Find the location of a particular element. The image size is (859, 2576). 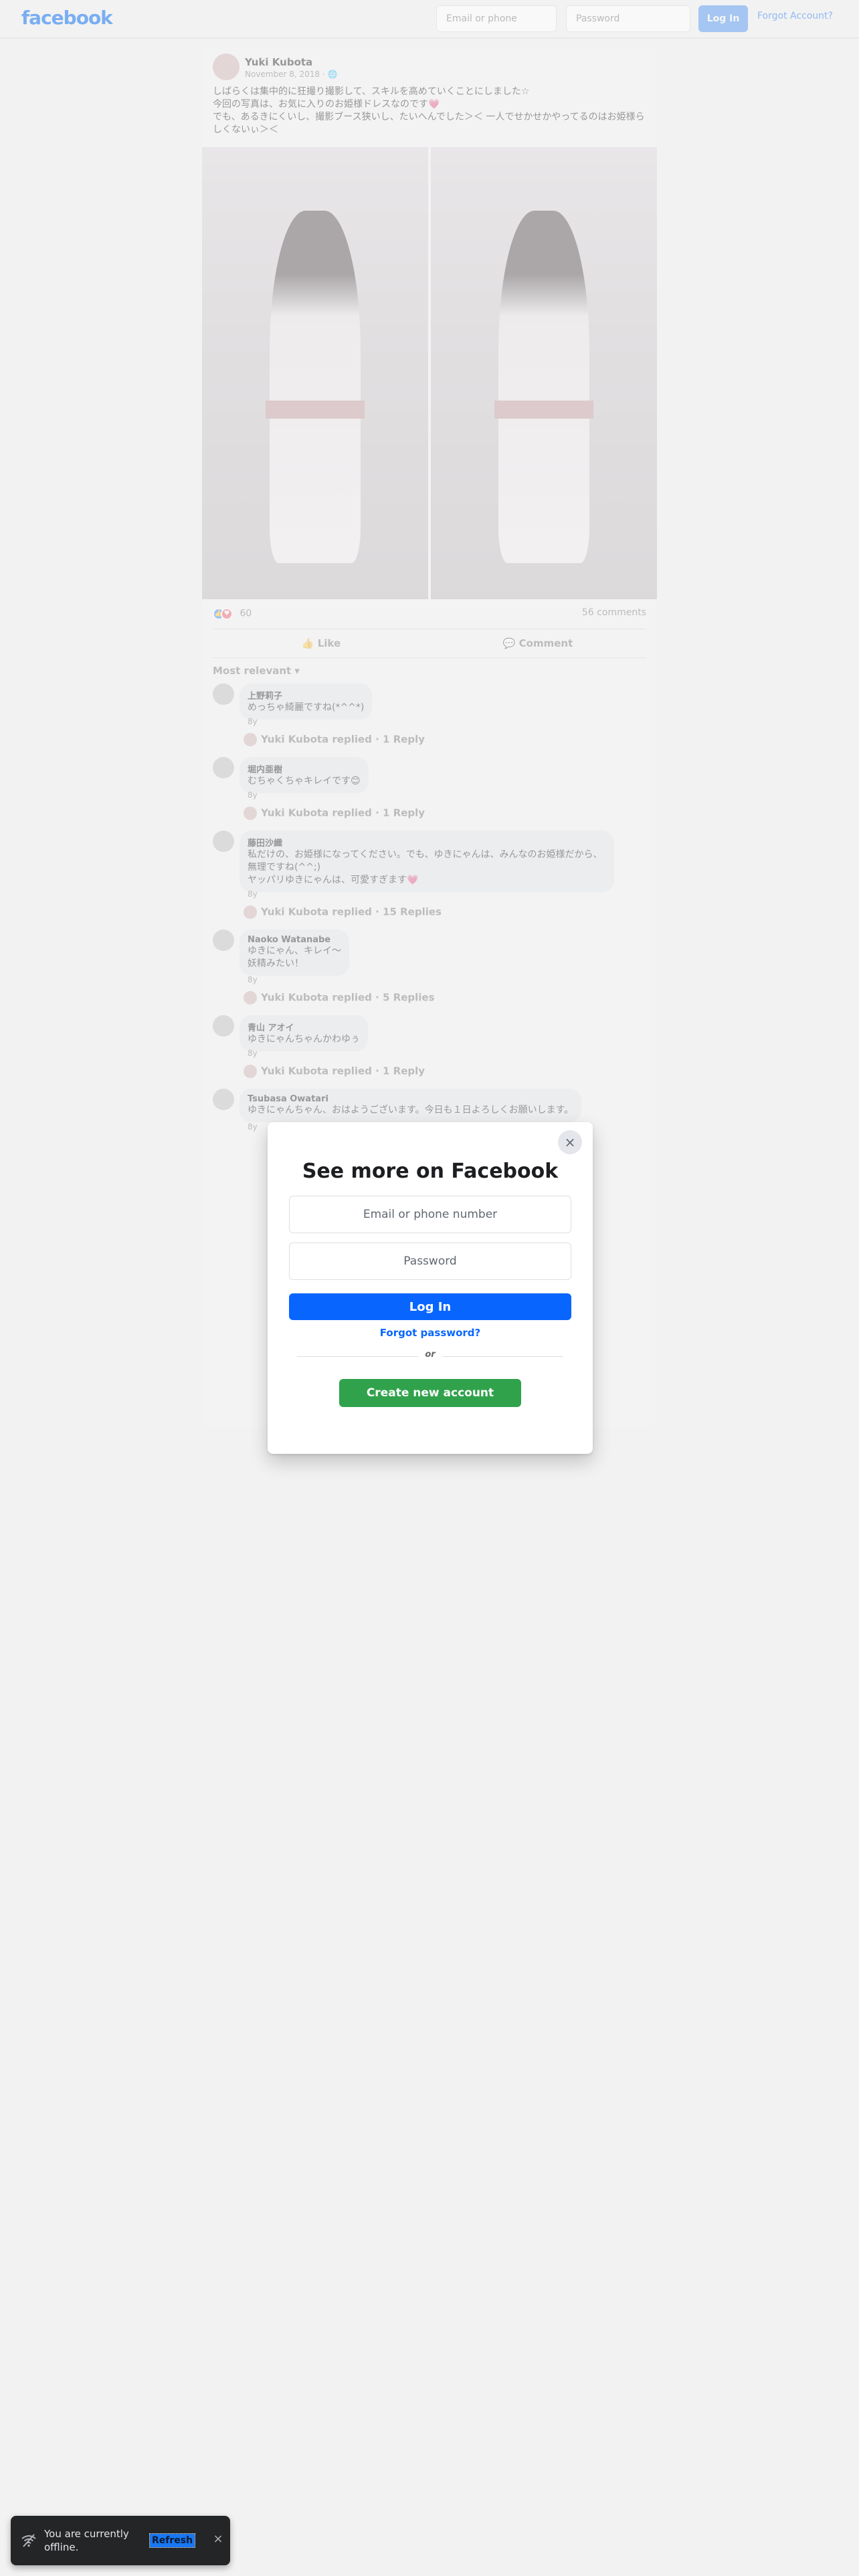

author-name: Yuki Kubota is located at coordinates (278, 62).